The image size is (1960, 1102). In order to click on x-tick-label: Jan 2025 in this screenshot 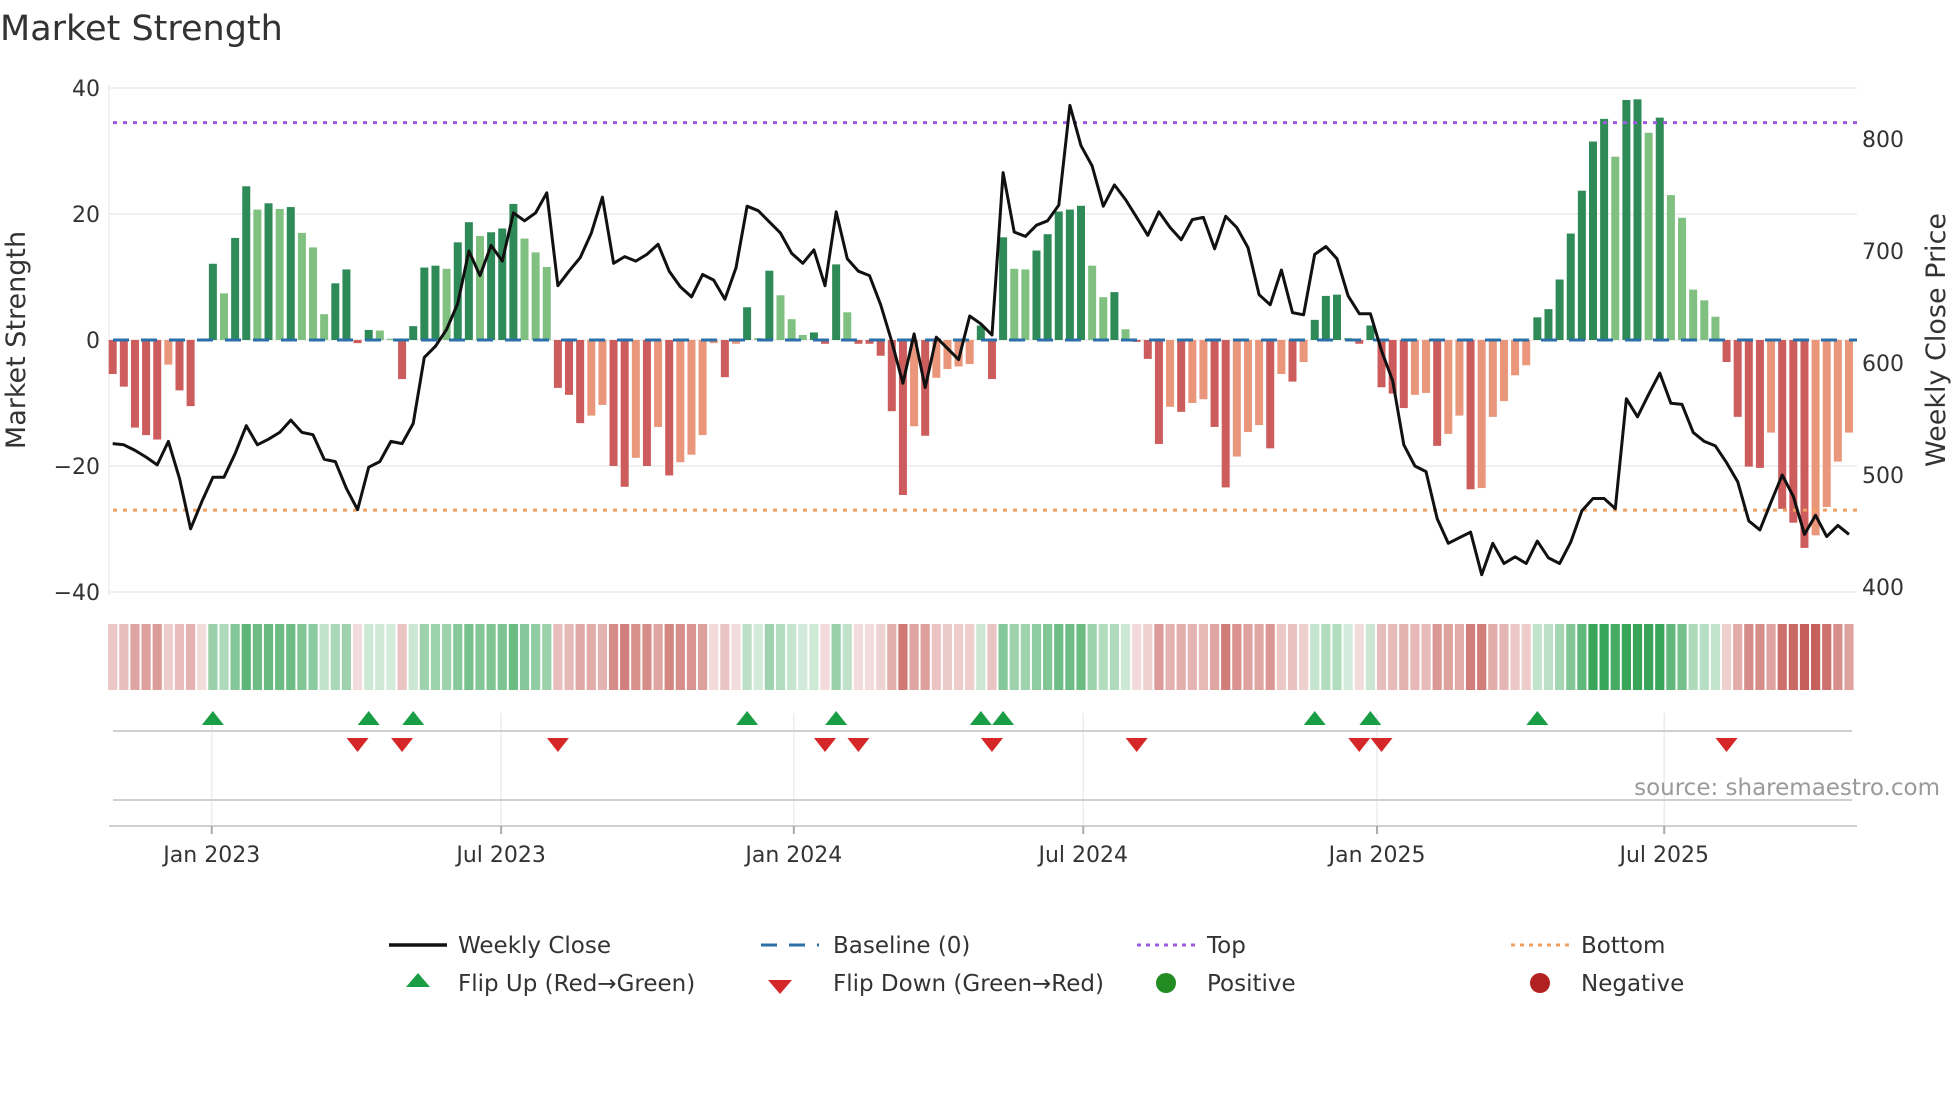, I will do `click(1376, 855)`.